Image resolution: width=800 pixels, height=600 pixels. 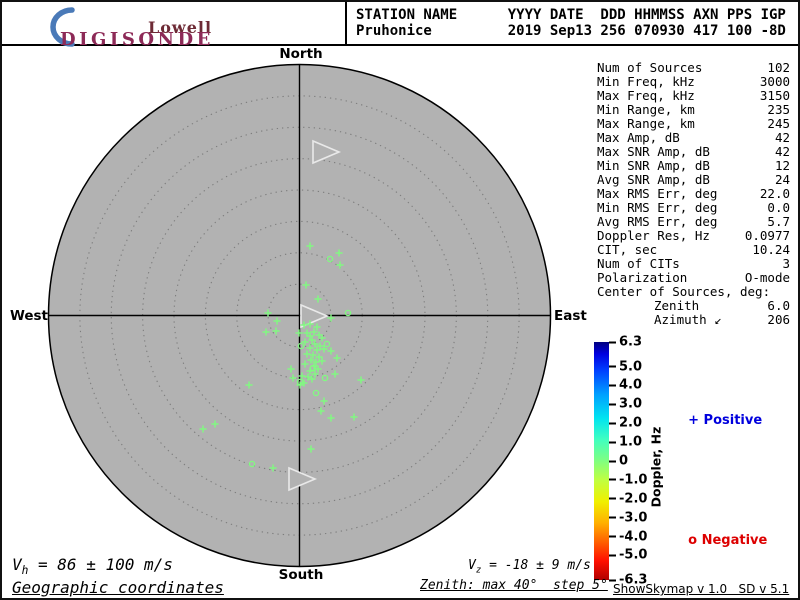 What do you see at coordinates (701, 589) in the screenshot?
I see `version-credit: ShowSkymap v 1.0 SD v 5.1` at bounding box center [701, 589].